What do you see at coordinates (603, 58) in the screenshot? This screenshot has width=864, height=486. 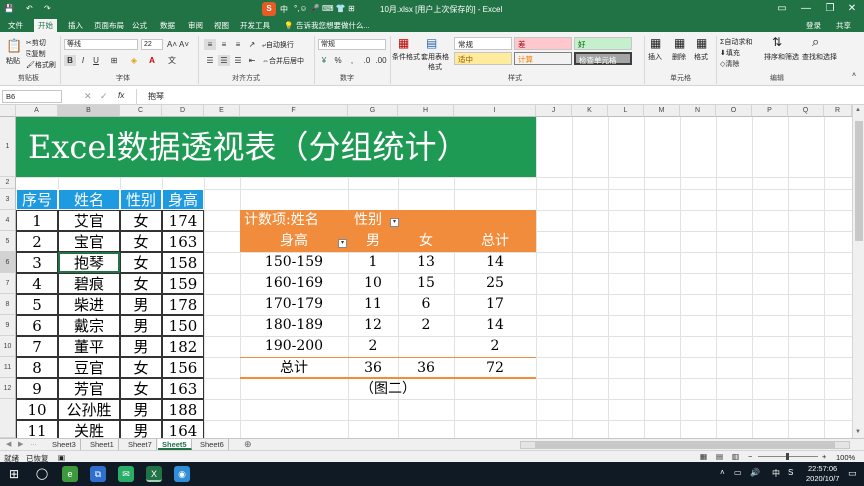 I see `style-check-cell: 检查单元格` at bounding box center [603, 58].